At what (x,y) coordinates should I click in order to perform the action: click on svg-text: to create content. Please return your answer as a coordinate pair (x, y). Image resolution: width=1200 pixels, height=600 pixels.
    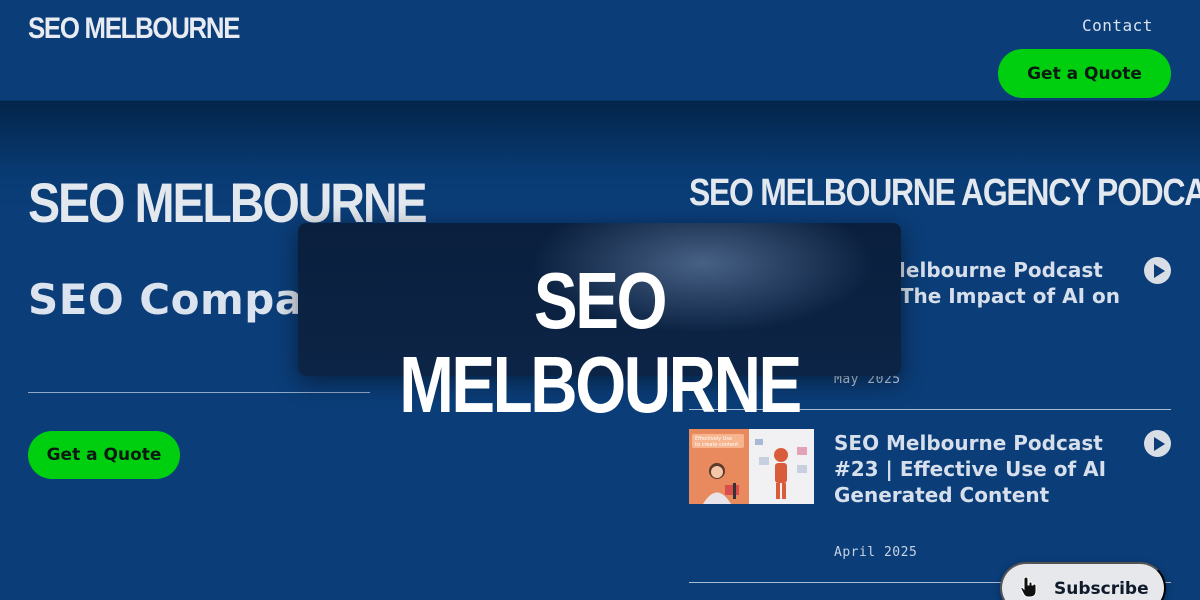
    Looking at the image, I should click on (716, 445).